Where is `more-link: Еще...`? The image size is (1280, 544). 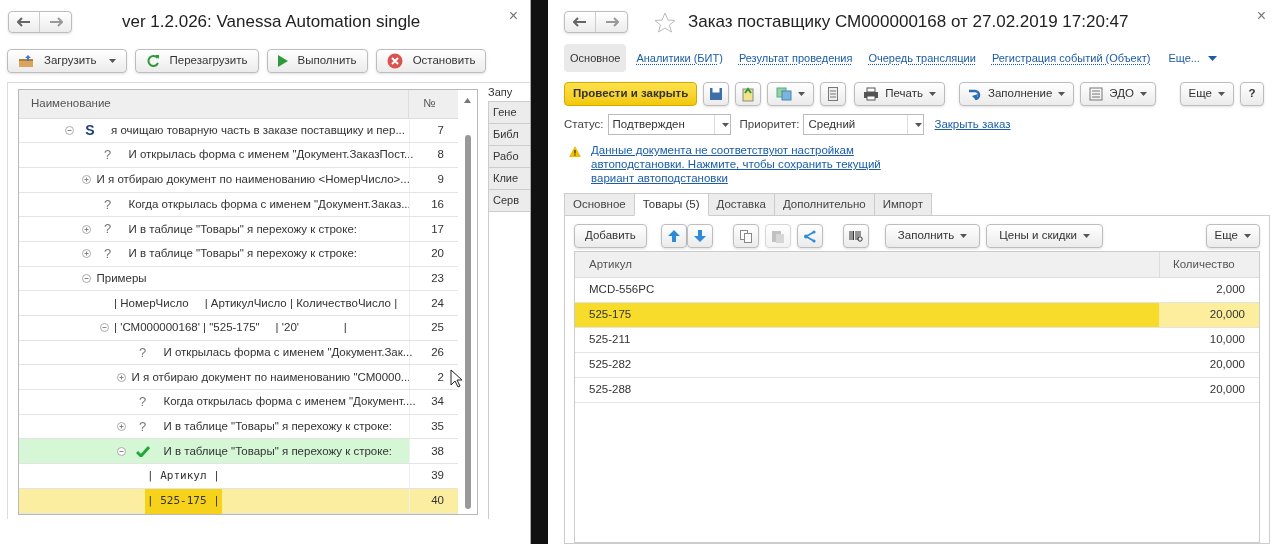
more-link: Еще... is located at coordinates (1192, 58).